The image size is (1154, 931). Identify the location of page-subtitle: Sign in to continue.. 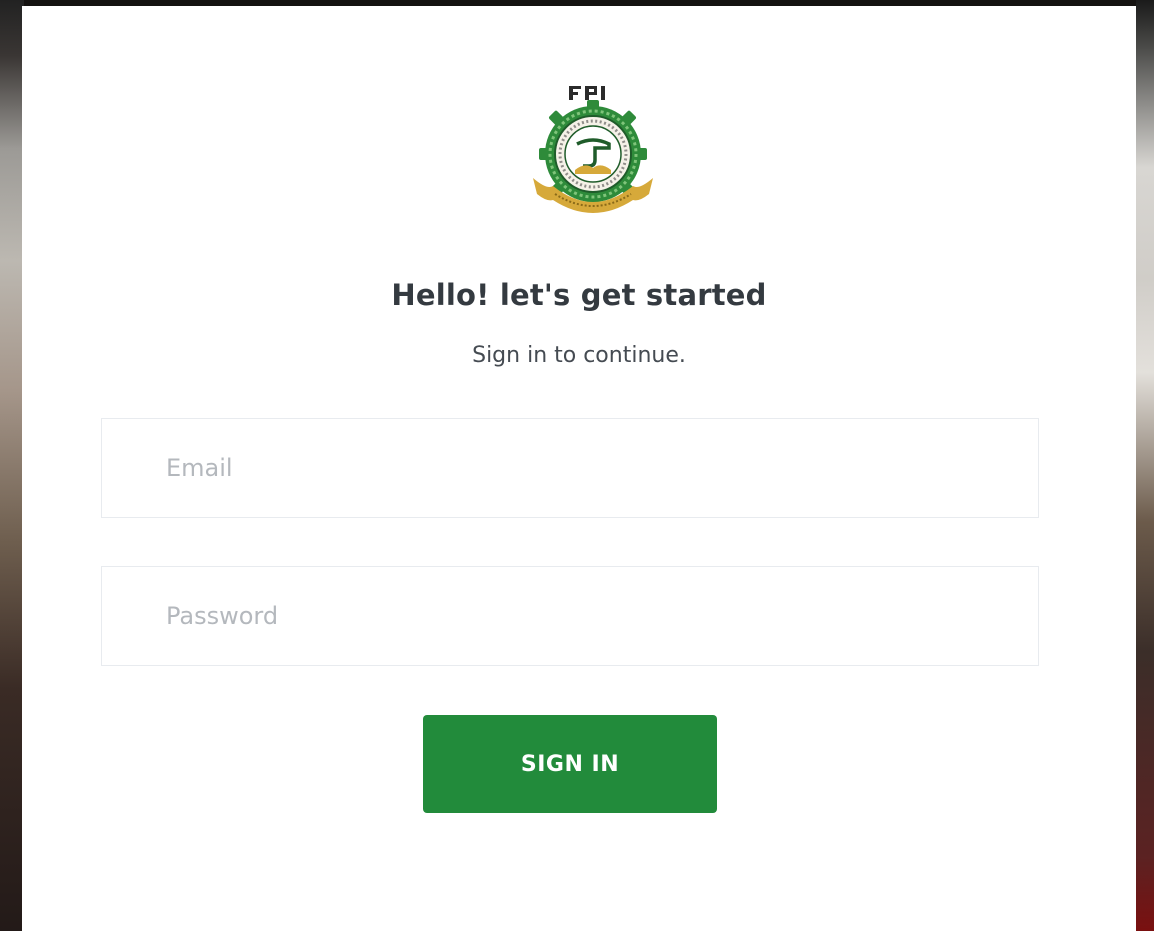
(579, 355).